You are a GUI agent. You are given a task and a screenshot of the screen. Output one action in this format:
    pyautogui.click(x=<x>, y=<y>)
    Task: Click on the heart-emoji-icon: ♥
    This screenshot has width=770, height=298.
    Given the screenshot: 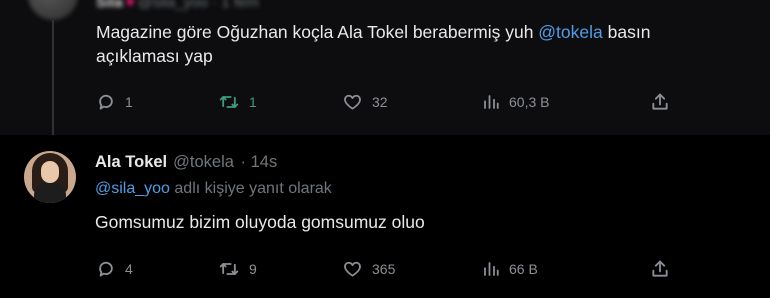 What is the action you would take?
    pyautogui.click(x=130, y=5)
    